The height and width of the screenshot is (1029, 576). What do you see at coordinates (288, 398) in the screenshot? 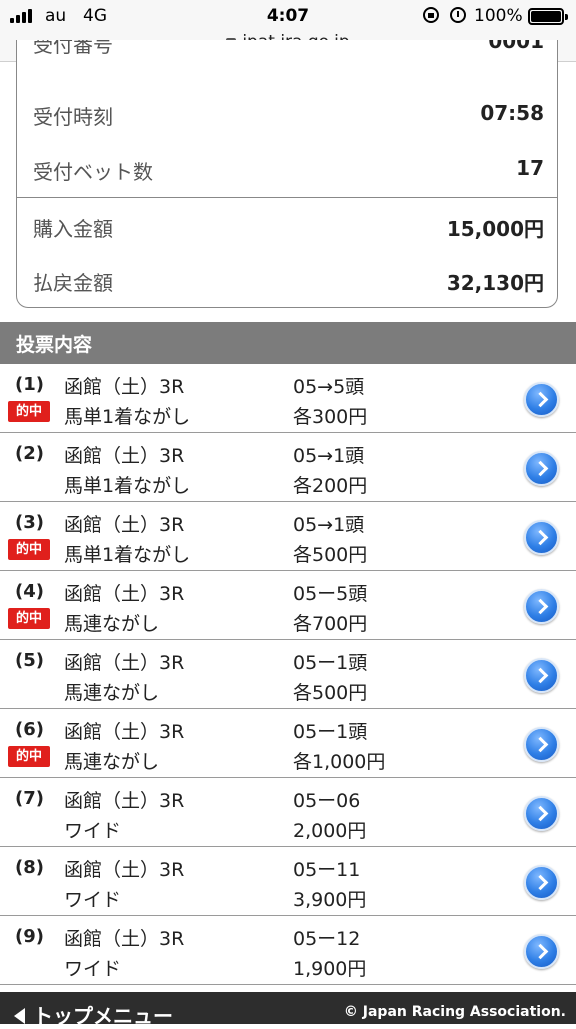
I see `bet-row: (1) 的中 函館（土）3R 馬単1着ながし 05→5頭各300円` at bounding box center [288, 398].